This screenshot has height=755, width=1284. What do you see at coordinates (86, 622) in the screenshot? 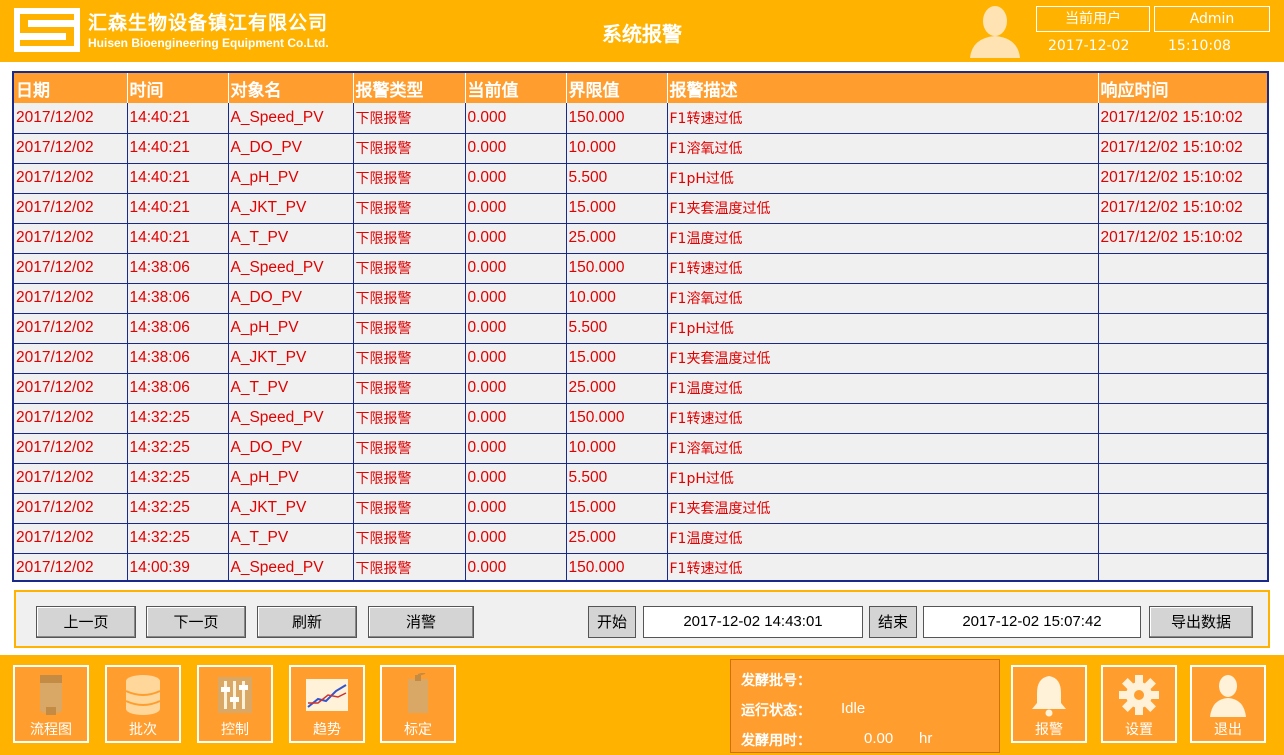
I see `prev-page-button: 上一页` at bounding box center [86, 622].